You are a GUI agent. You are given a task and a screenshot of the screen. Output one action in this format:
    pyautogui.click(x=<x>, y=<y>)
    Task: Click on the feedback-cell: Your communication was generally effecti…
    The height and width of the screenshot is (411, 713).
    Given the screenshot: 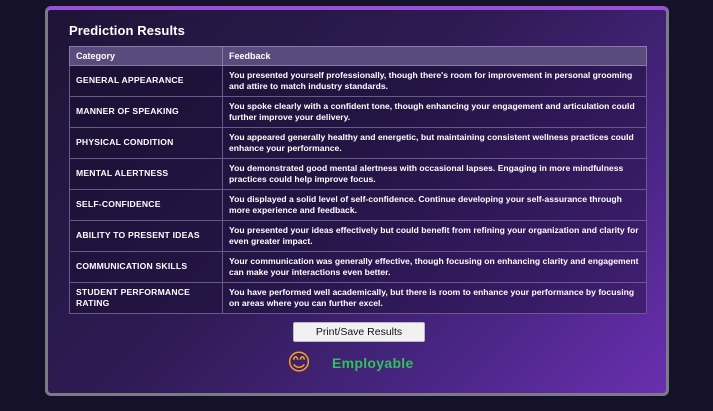 What is the action you would take?
    pyautogui.click(x=434, y=267)
    